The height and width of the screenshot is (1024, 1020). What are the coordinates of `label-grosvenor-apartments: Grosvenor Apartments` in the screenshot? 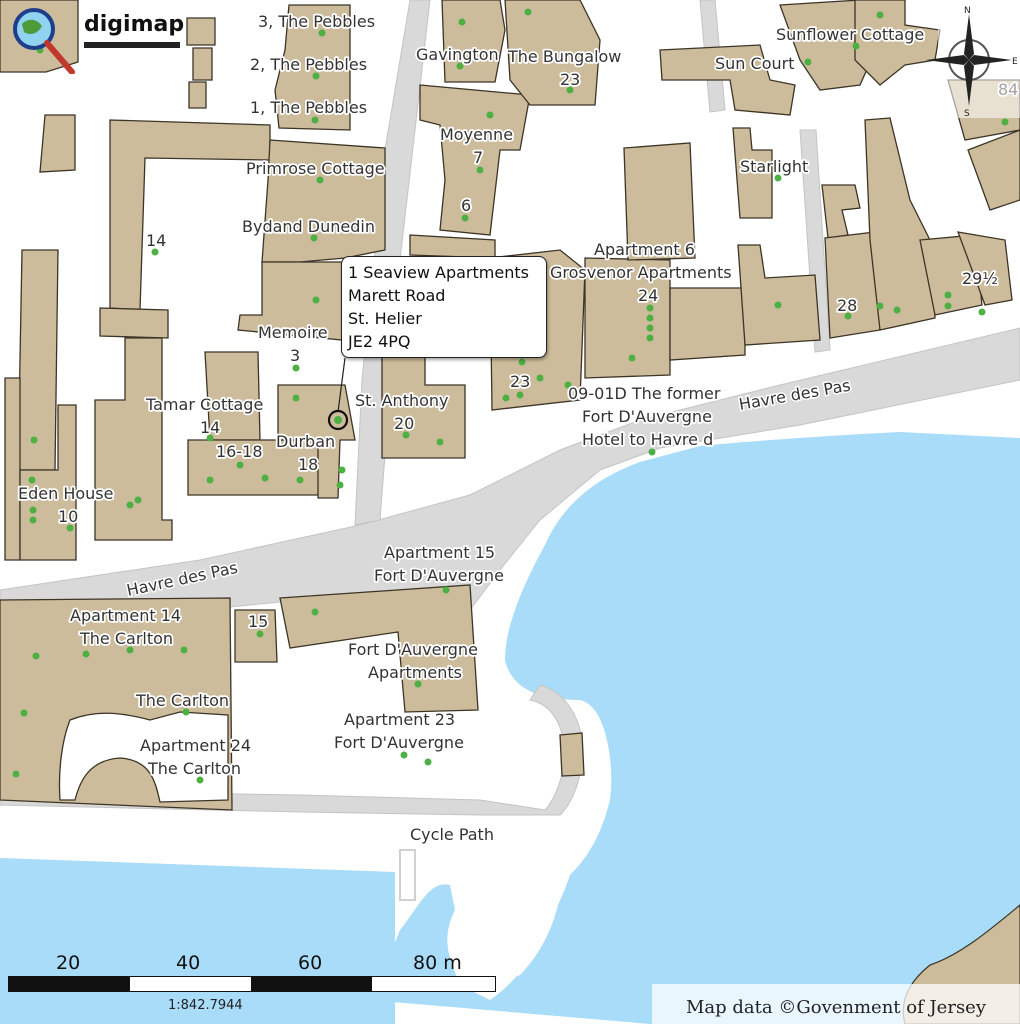 It's located at (641, 272).